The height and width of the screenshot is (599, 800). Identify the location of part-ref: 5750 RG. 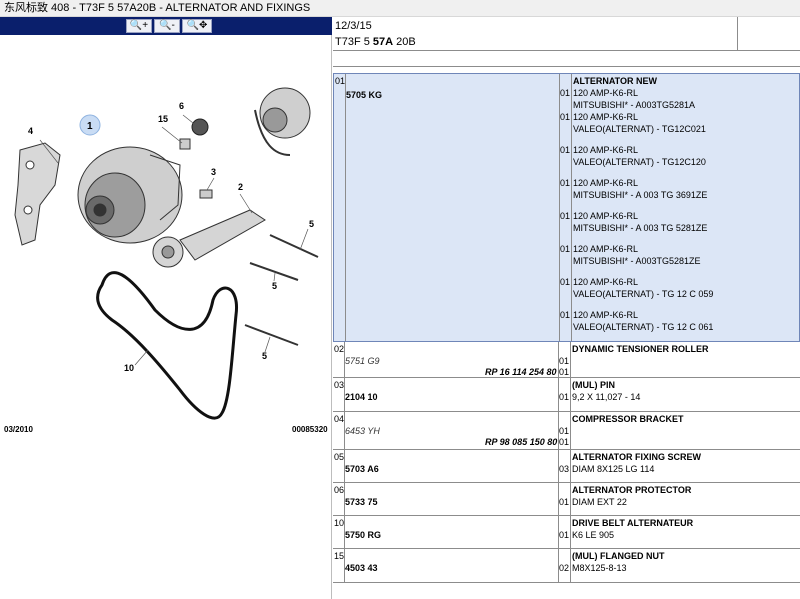
(363, 535).